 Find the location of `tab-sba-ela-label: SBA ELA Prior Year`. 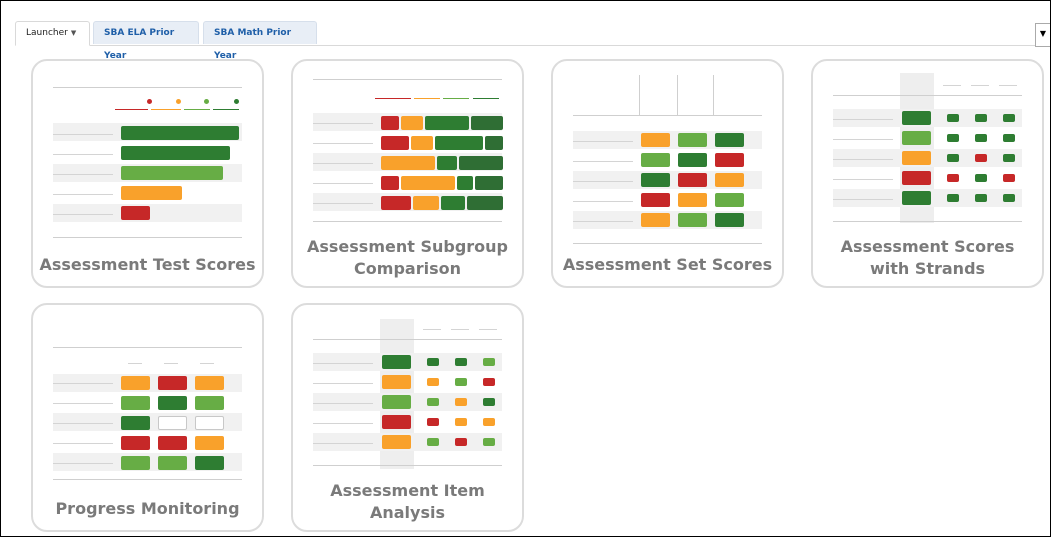

tab-sba-ela-label: SBA ELA Prior Year is located at coordinates (139, 44).